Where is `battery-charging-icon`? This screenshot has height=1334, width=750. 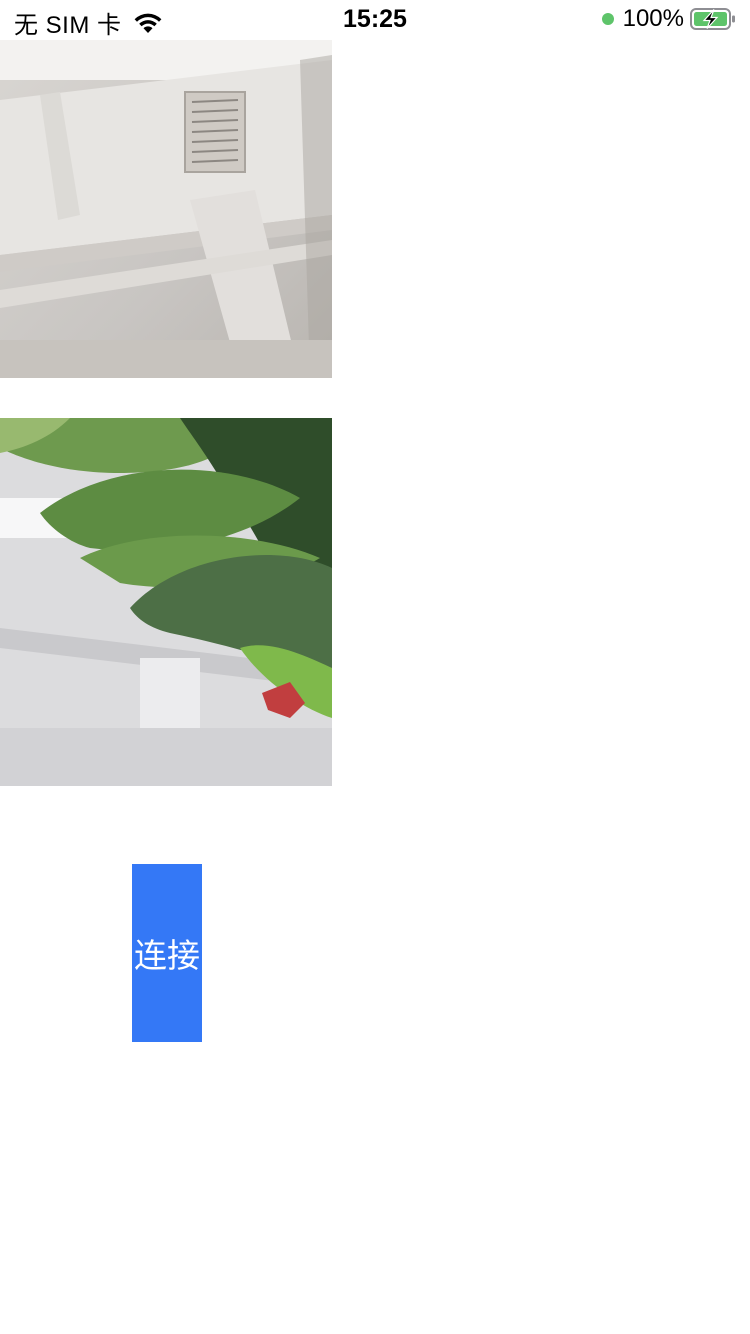
battery-charging-icon is located at coordinates (712, 19).